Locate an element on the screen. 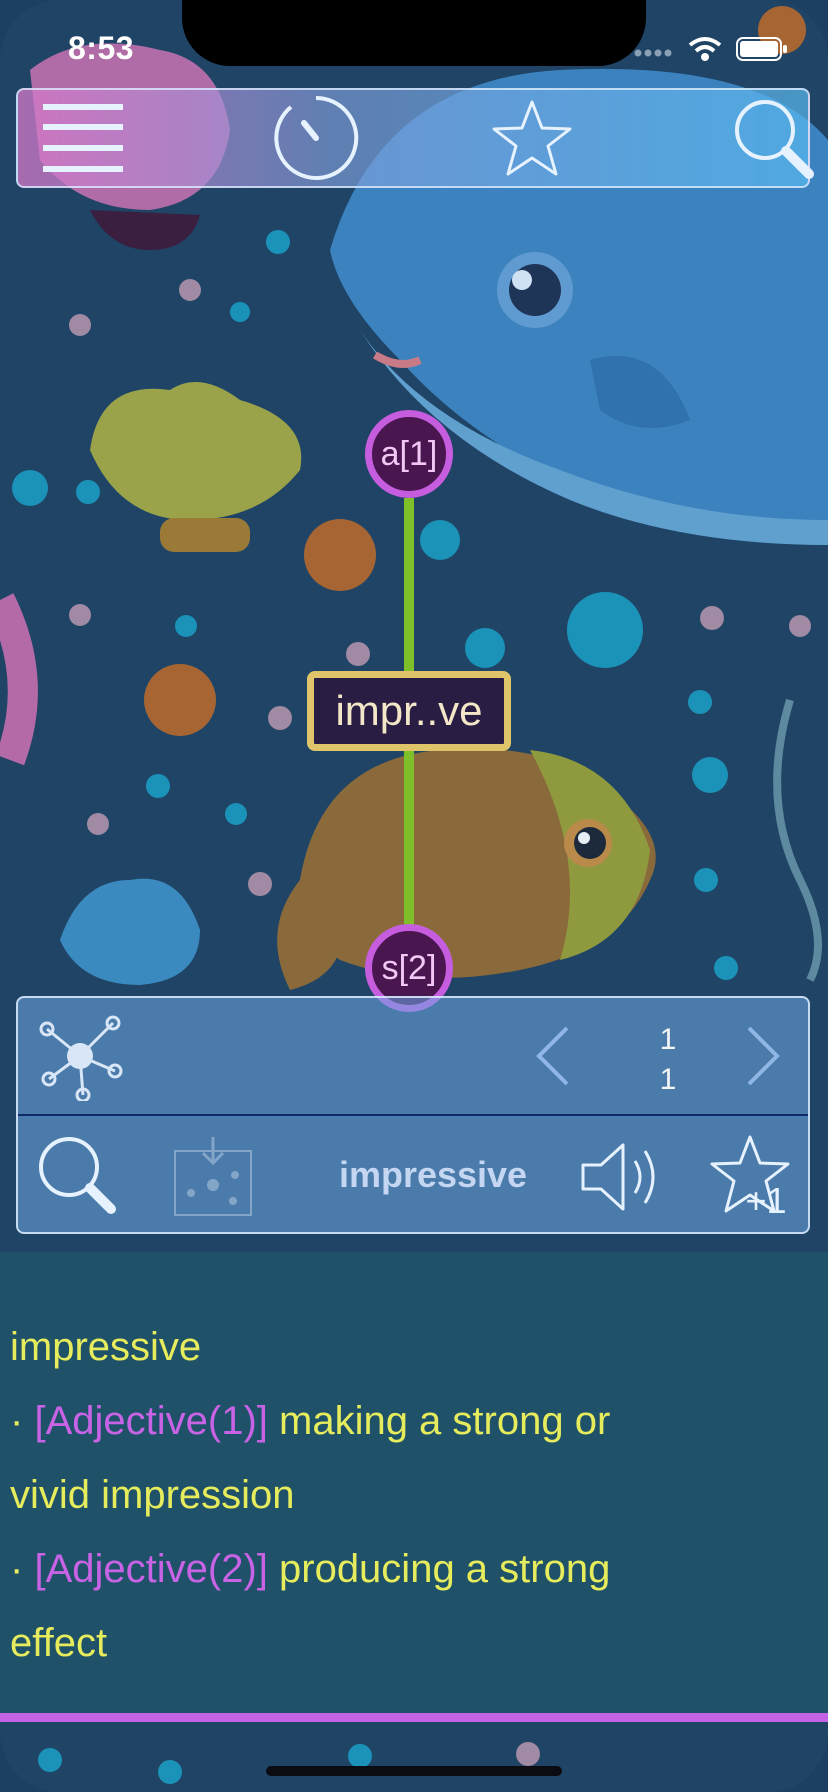  status-bar: 8:53 is located at coordinates (414, 45).